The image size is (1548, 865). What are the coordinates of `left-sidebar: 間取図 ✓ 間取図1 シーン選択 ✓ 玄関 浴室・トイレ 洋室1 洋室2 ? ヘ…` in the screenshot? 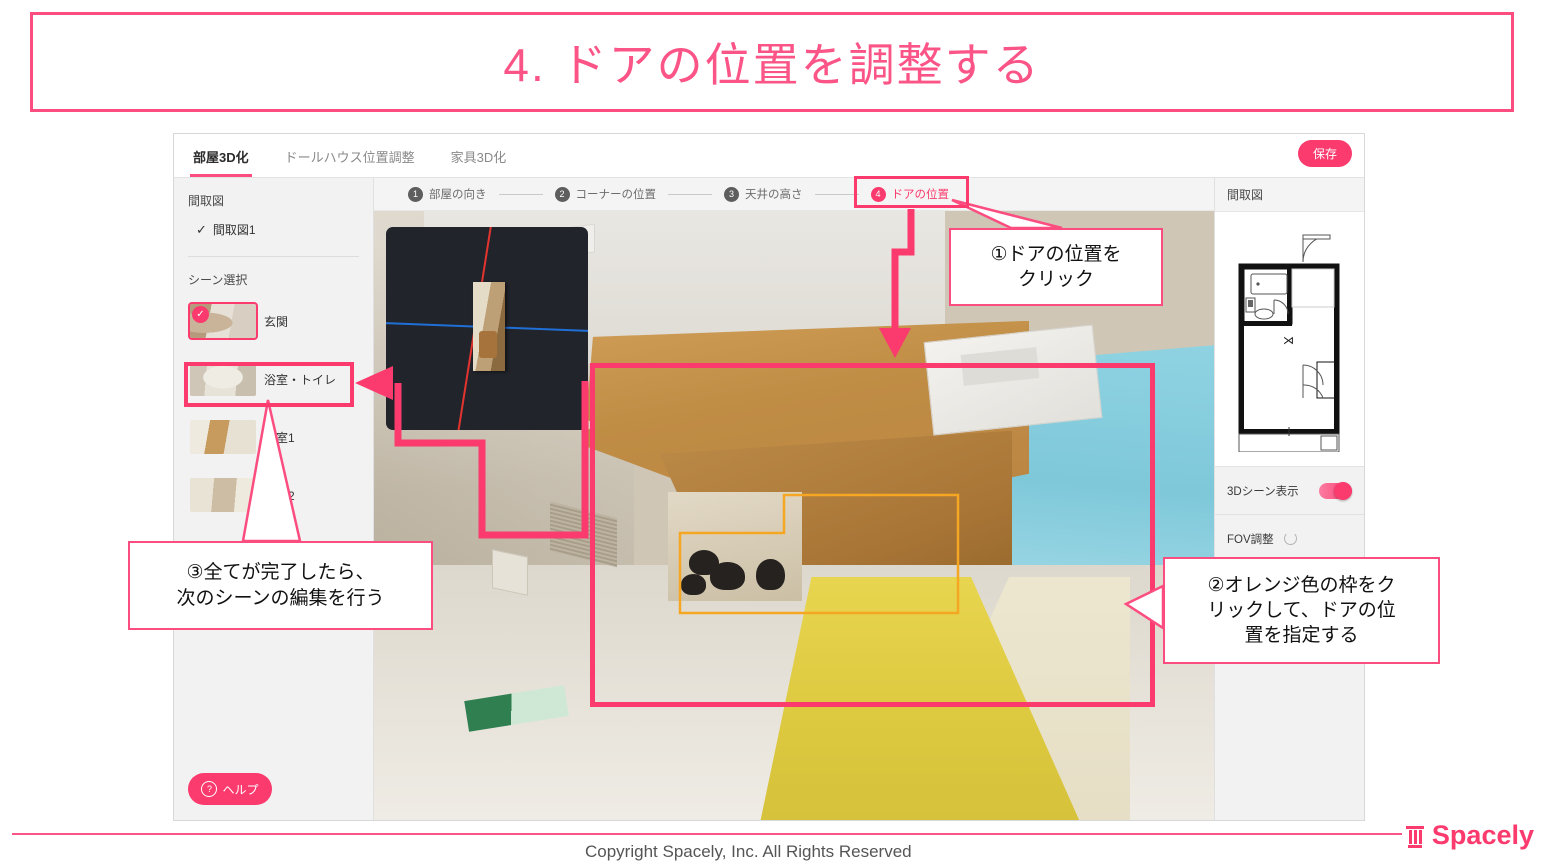 It's located at (274, 499).